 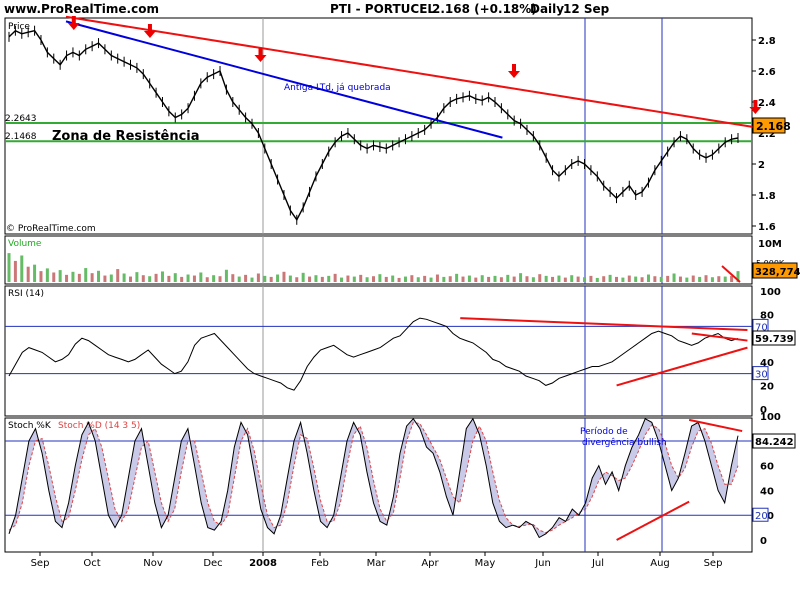 What do you see at coordinates (153, 563) in the screenshot?
I see `x-tick-label: Nov` at bounding box center [153, 563].